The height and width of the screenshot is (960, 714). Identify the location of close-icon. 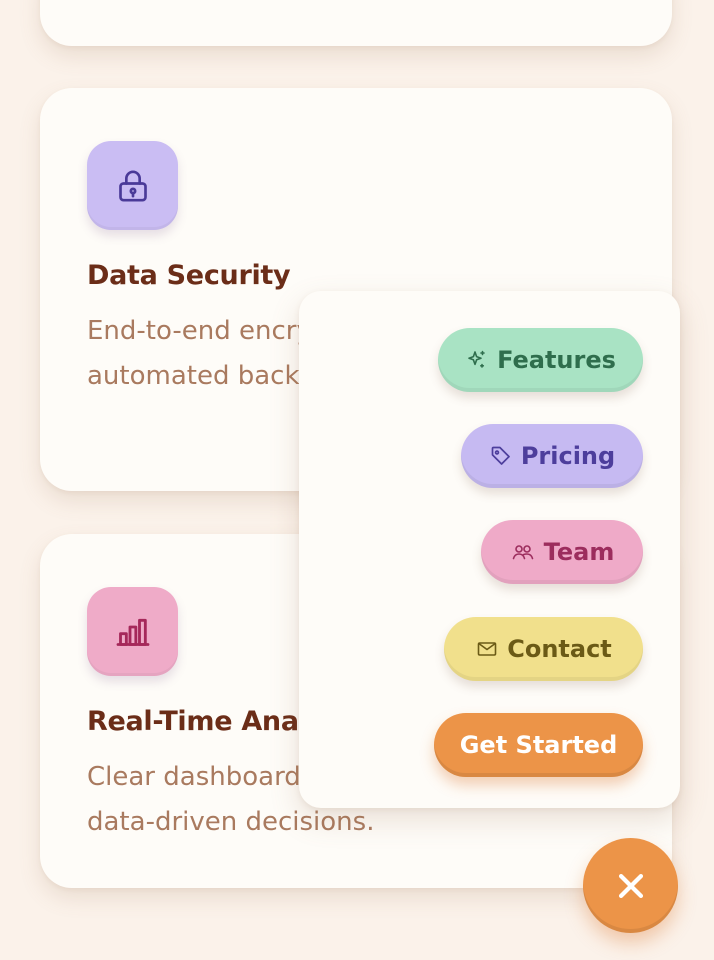
(630, 885).